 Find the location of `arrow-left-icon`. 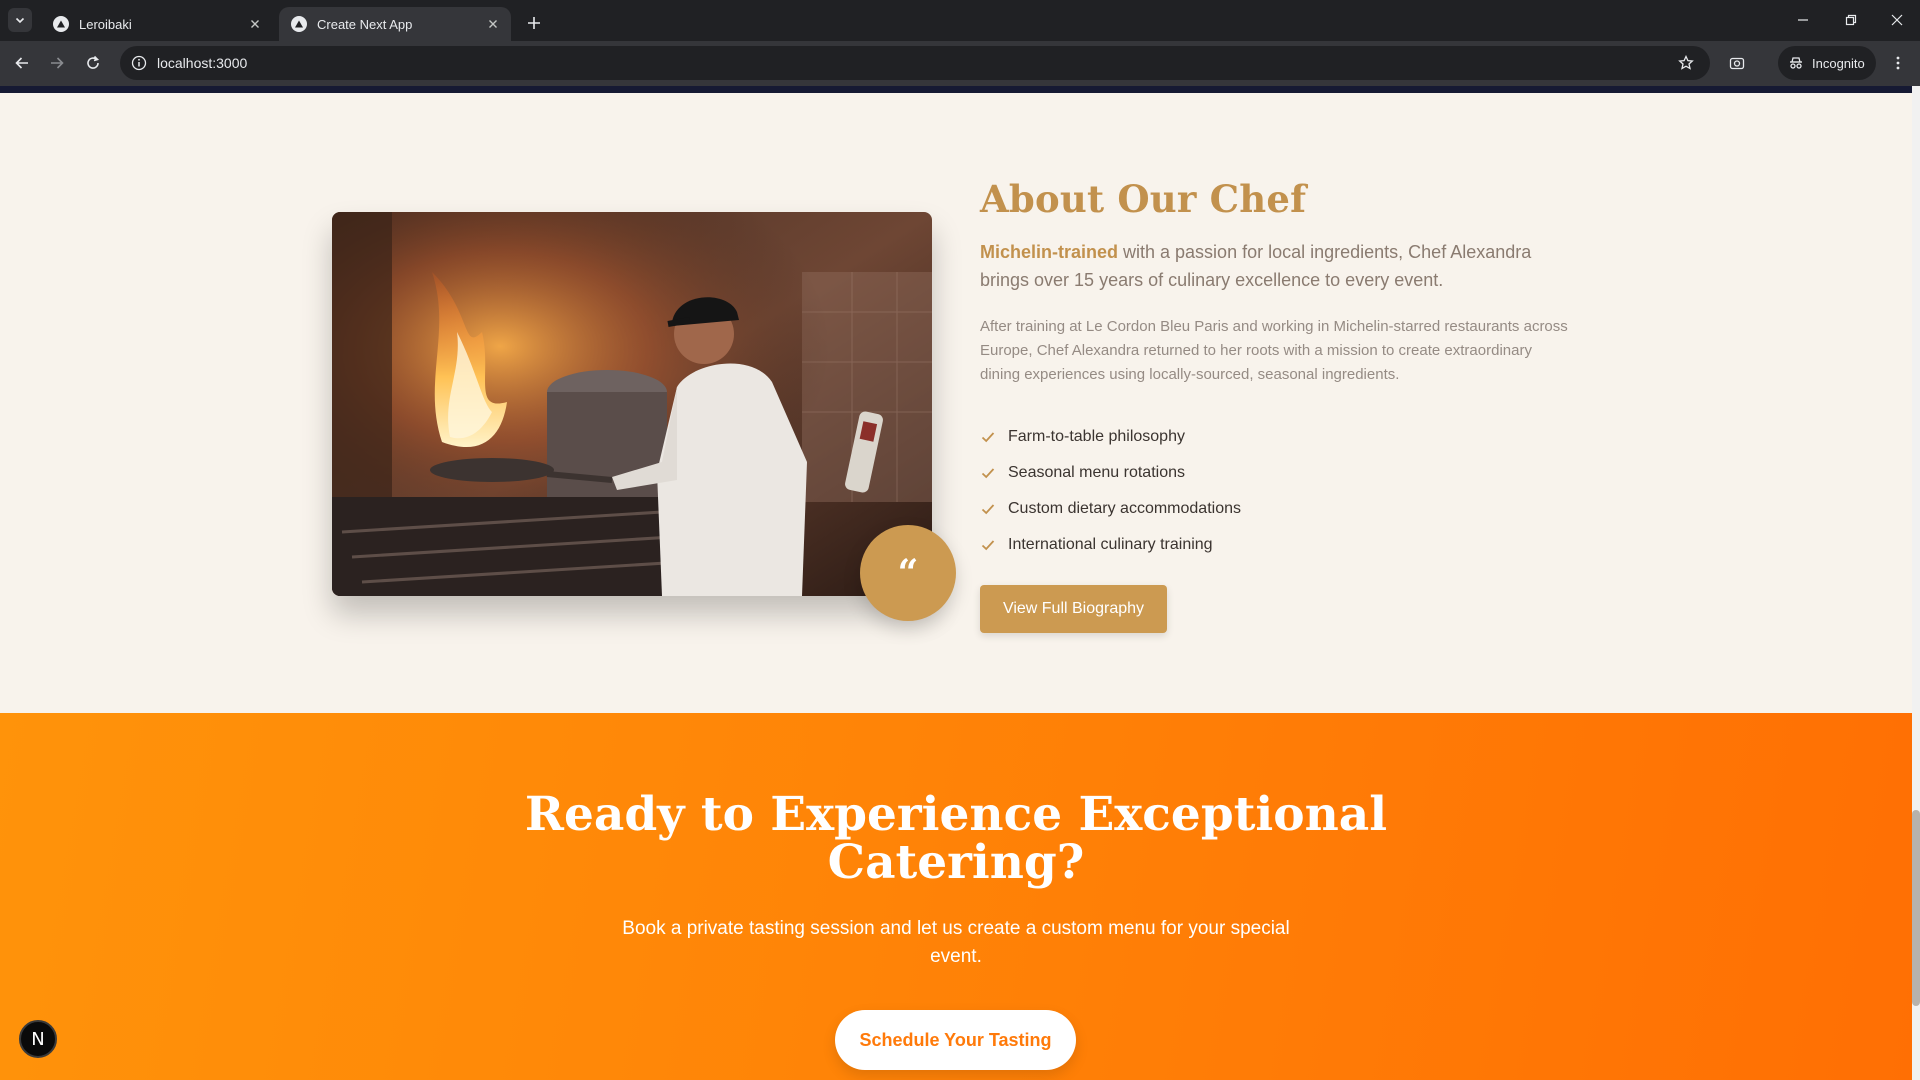

arrow-left-icon is located at coordinates (21, 63).